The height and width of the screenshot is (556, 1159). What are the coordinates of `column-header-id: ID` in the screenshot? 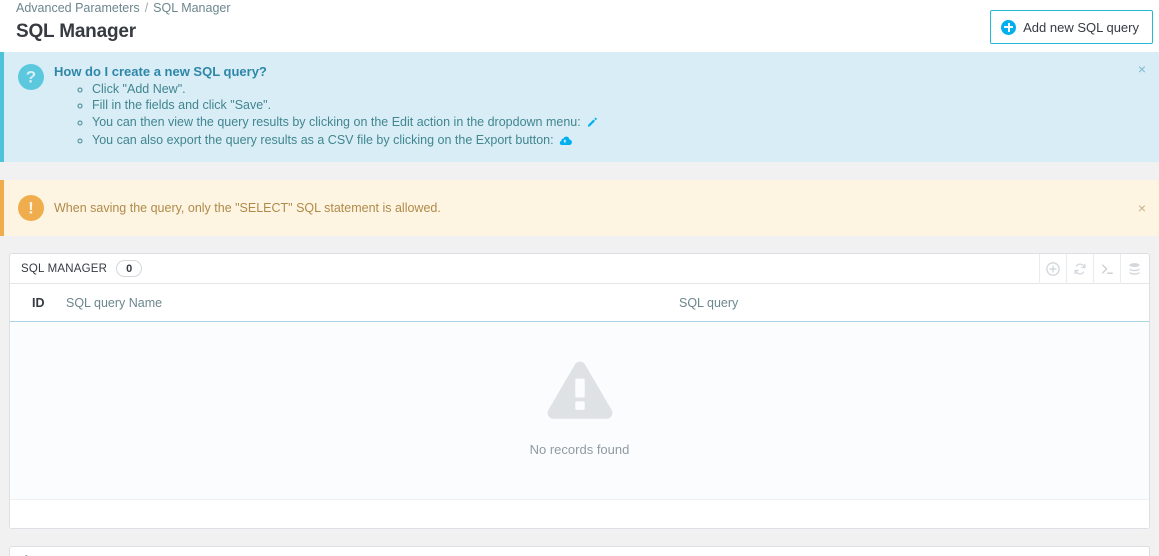 It's located at (34, 303).